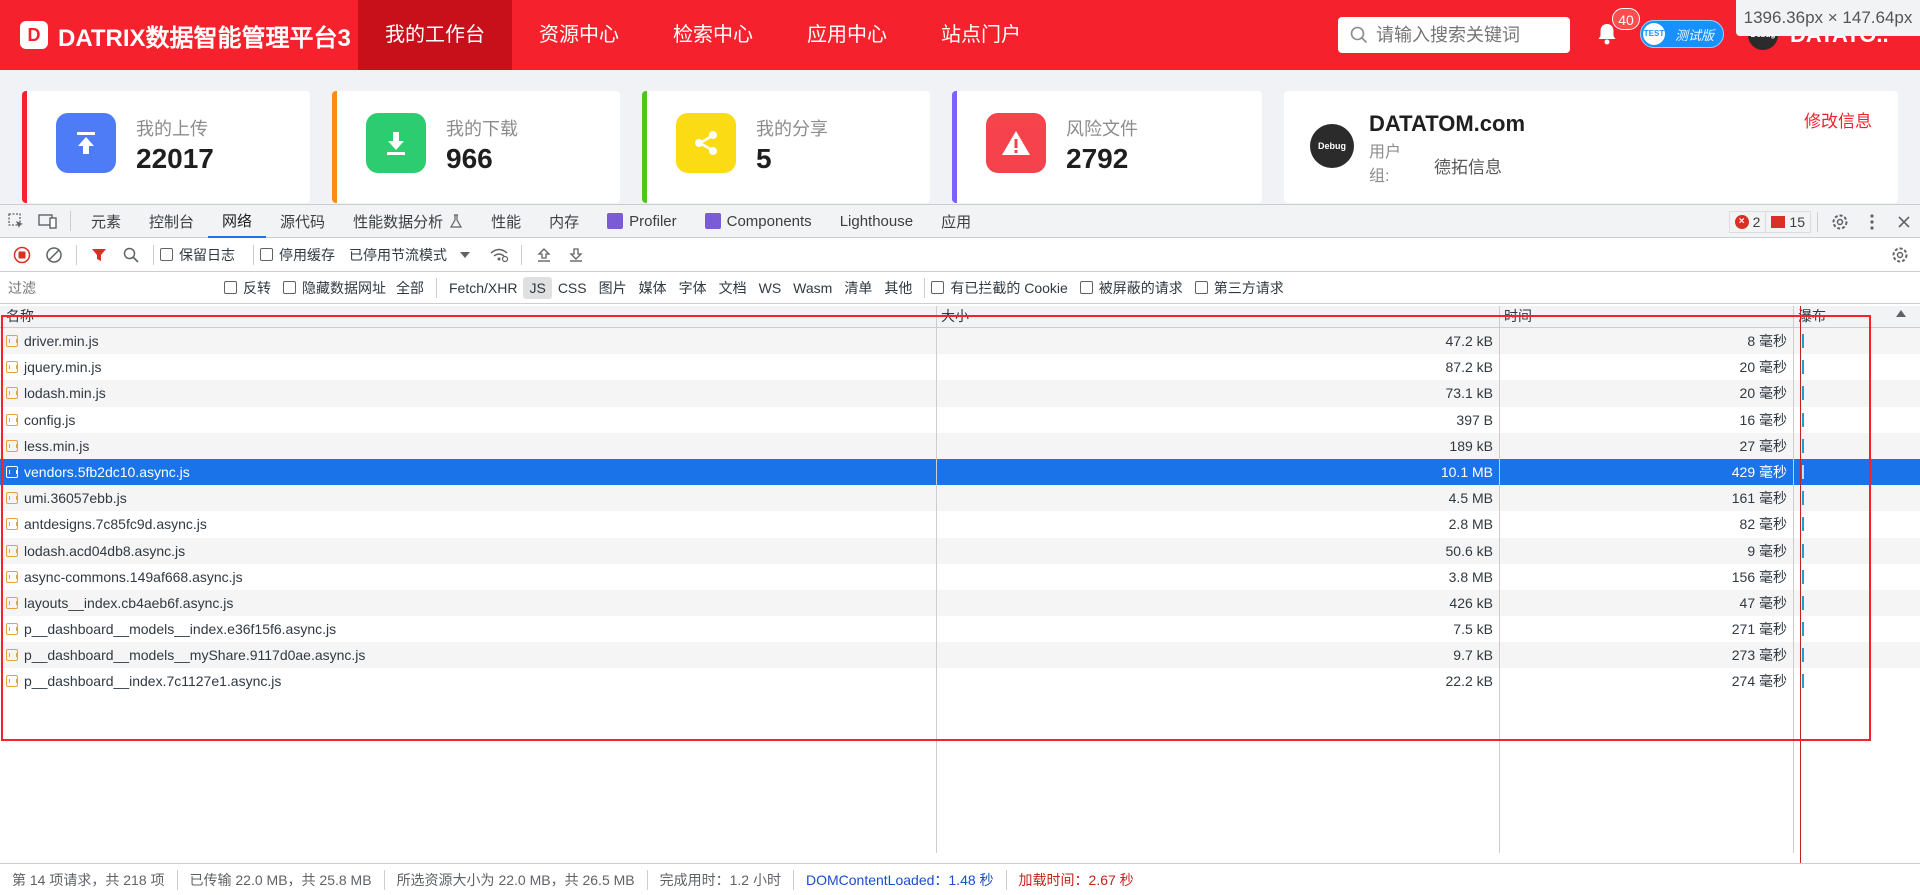 The image size is (1920, 895). Describe the element at coordinates (1788, 221) in the screenshot. I see `message-counter: 15` at that location.